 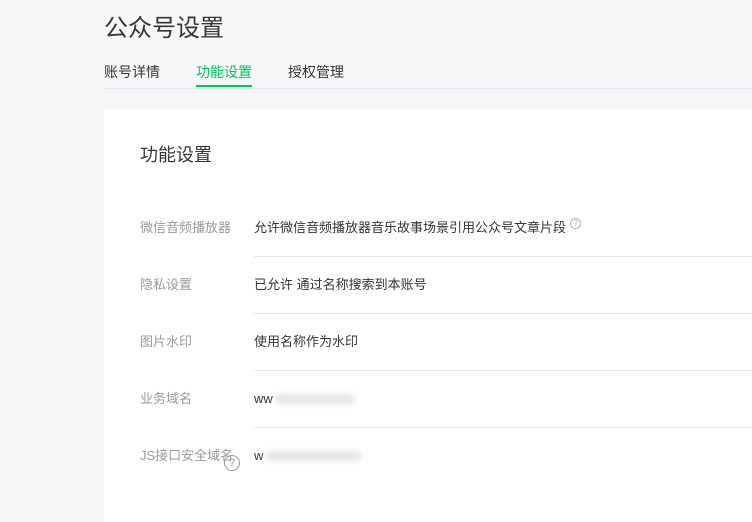 I want to click on setting-value-privacy: 已允许 通过名称搜索到本账号, so click(x=503, y=294).